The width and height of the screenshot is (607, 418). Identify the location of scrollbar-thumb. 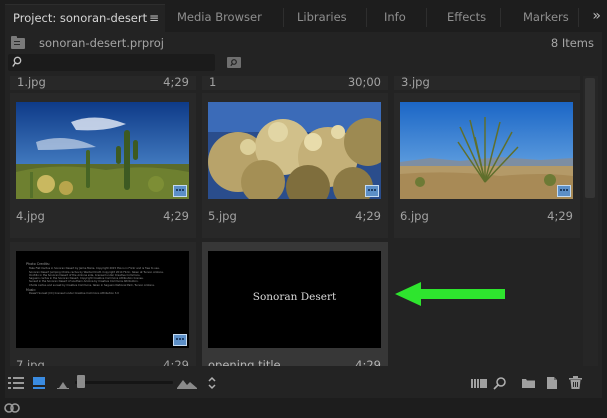
(590, 138).